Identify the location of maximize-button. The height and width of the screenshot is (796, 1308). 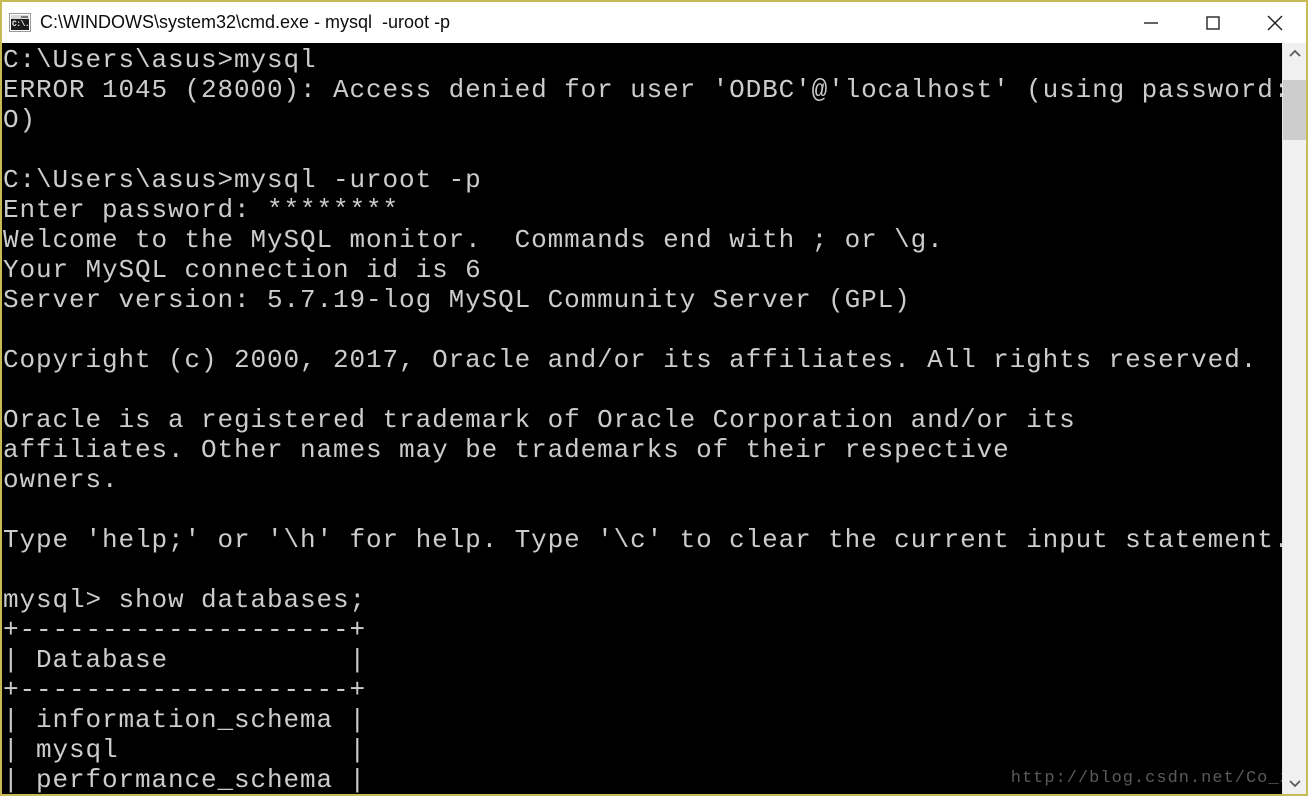
(1213, 22).